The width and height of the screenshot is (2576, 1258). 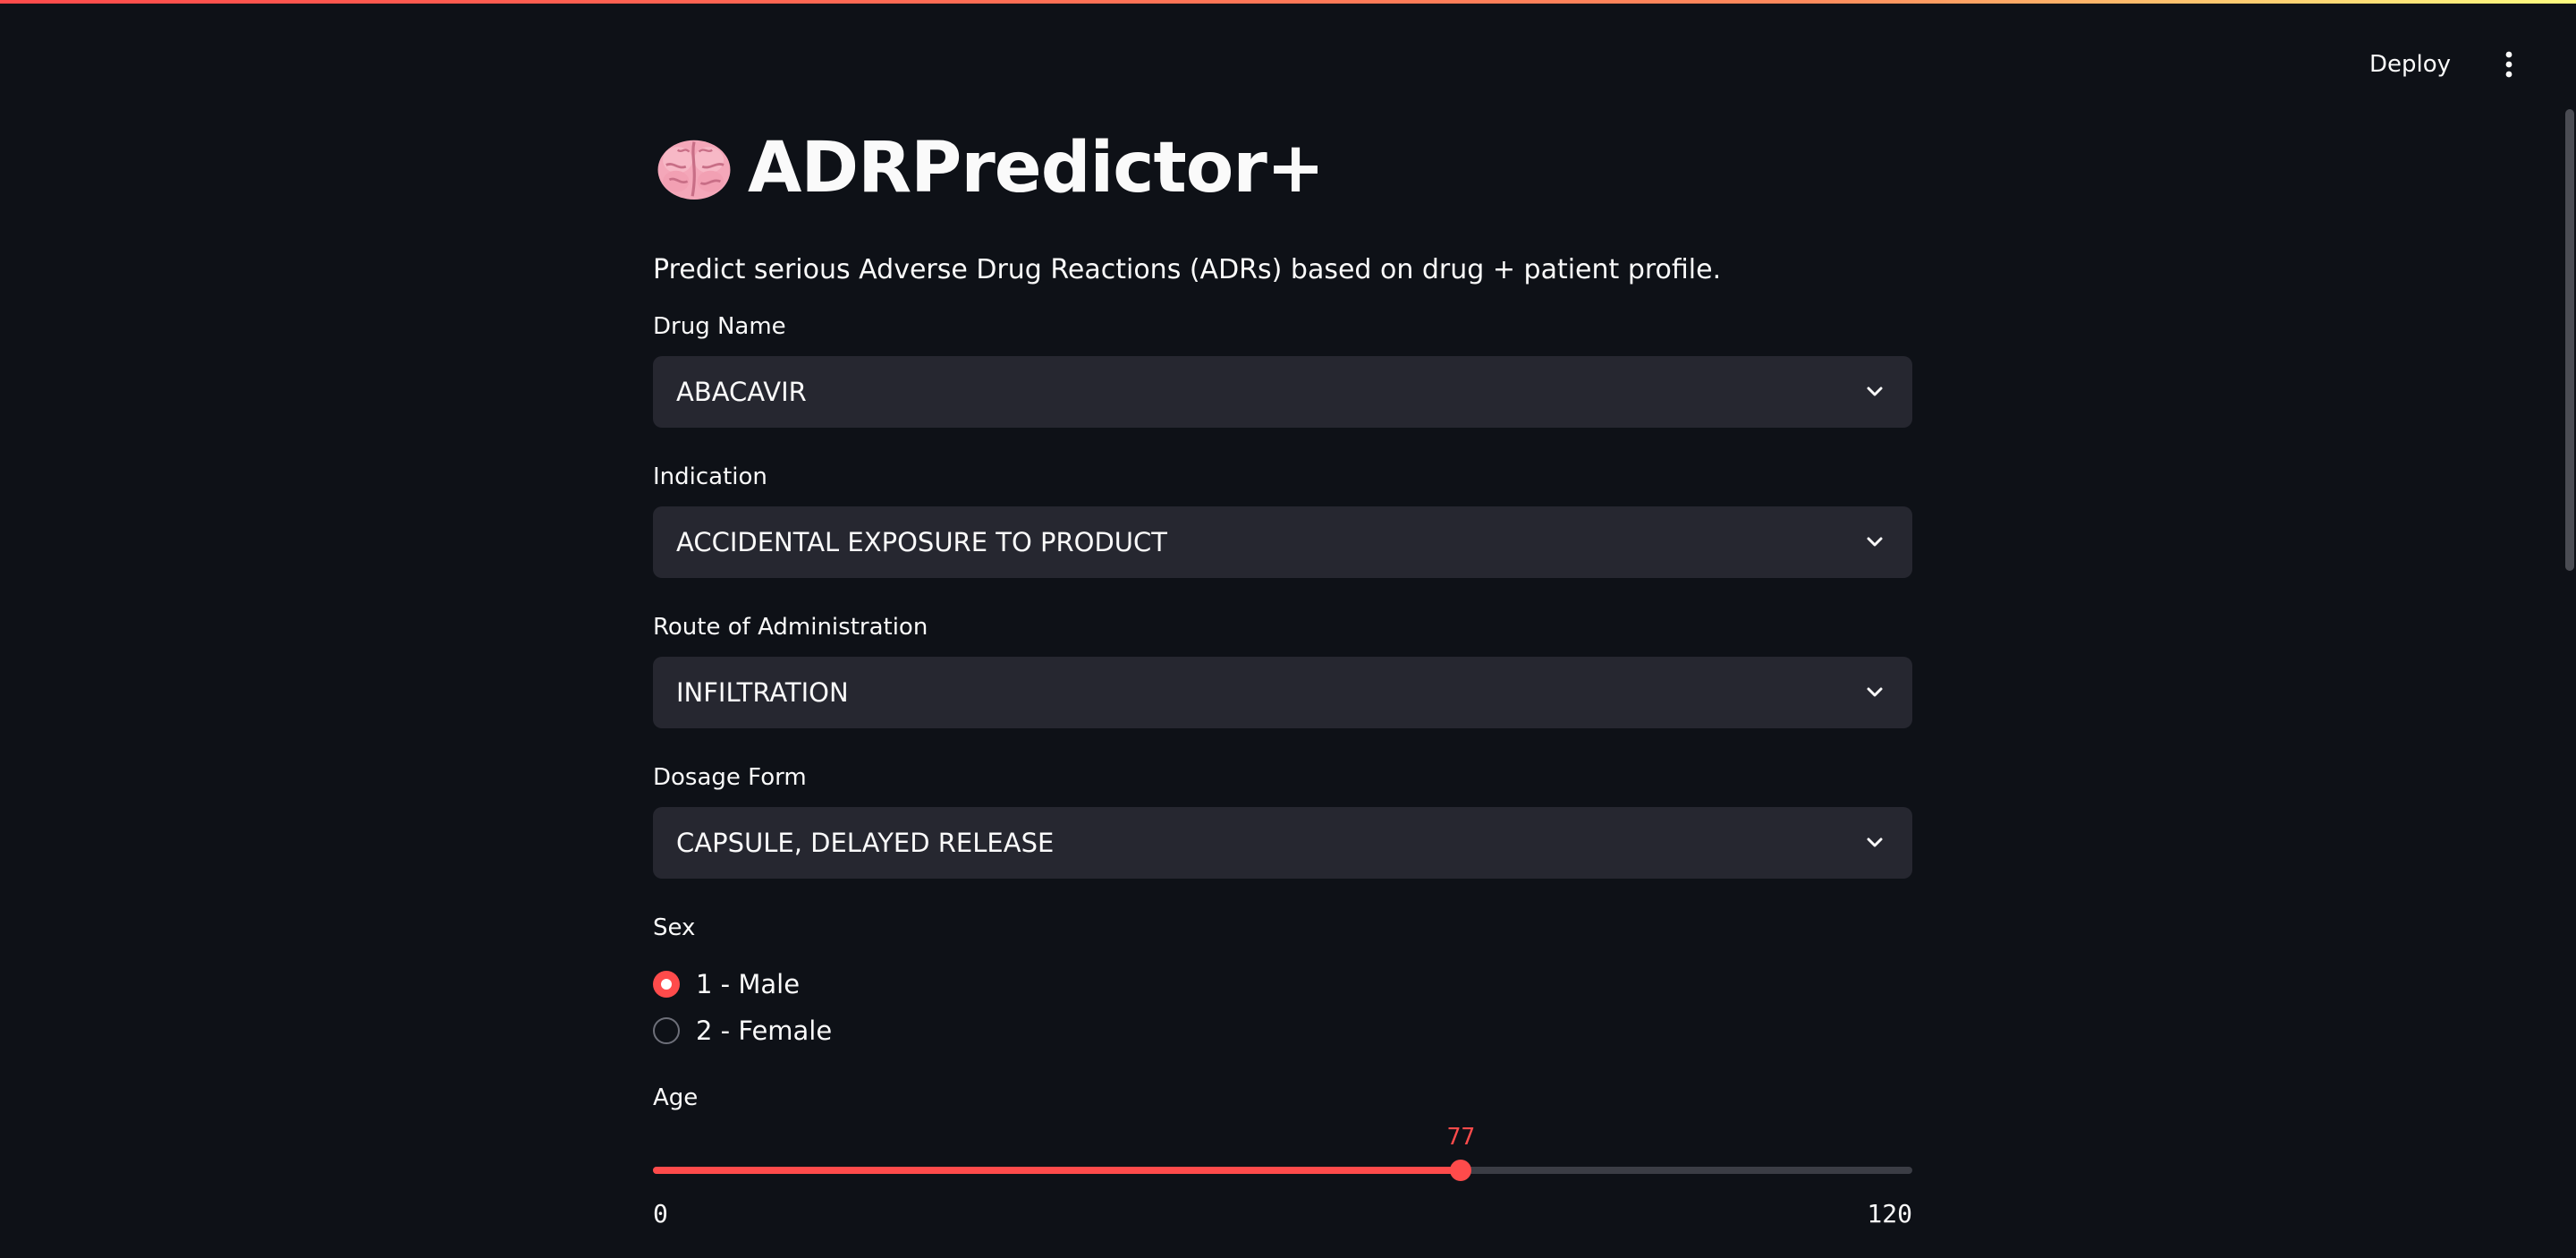 I want to click on sex-option-male: 1 - Male, so click(x=1282, y=984).